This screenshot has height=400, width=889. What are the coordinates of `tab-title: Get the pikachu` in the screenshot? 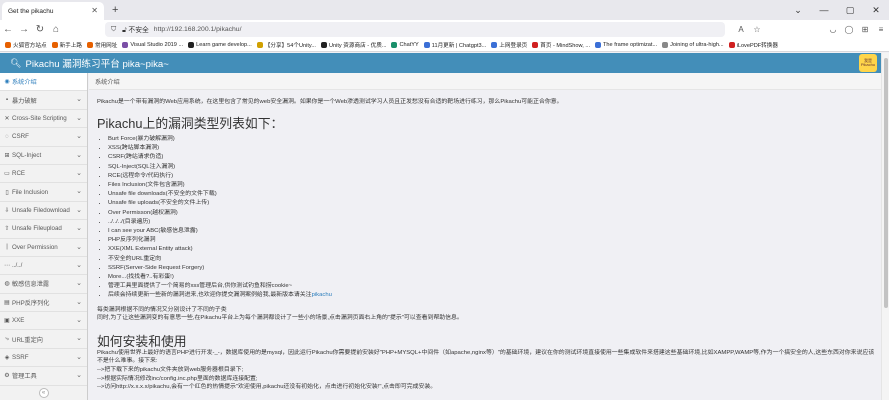 It's located at (31, 11).